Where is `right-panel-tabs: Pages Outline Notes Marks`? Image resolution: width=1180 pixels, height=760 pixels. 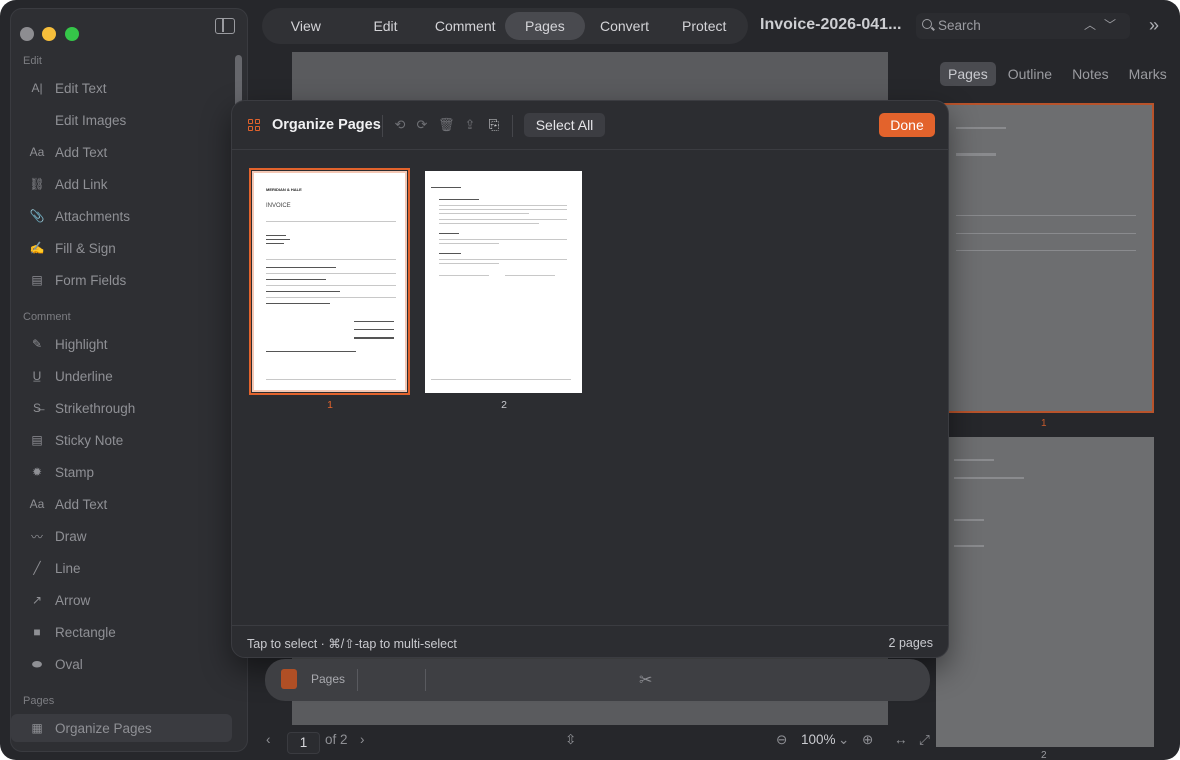
right-panel-tabs: Pages Outline Notes Marks is located at coordinates (1056, 74).